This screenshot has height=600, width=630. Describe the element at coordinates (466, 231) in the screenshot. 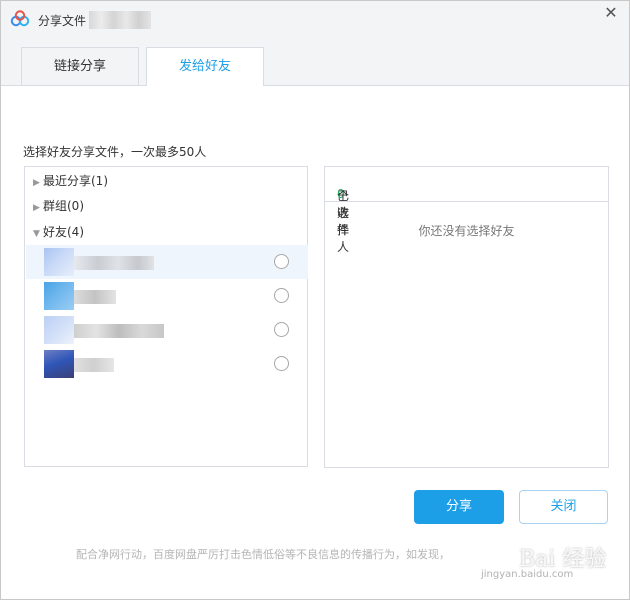

I see `empty-state-text: 你还没有选择好友` at that location.